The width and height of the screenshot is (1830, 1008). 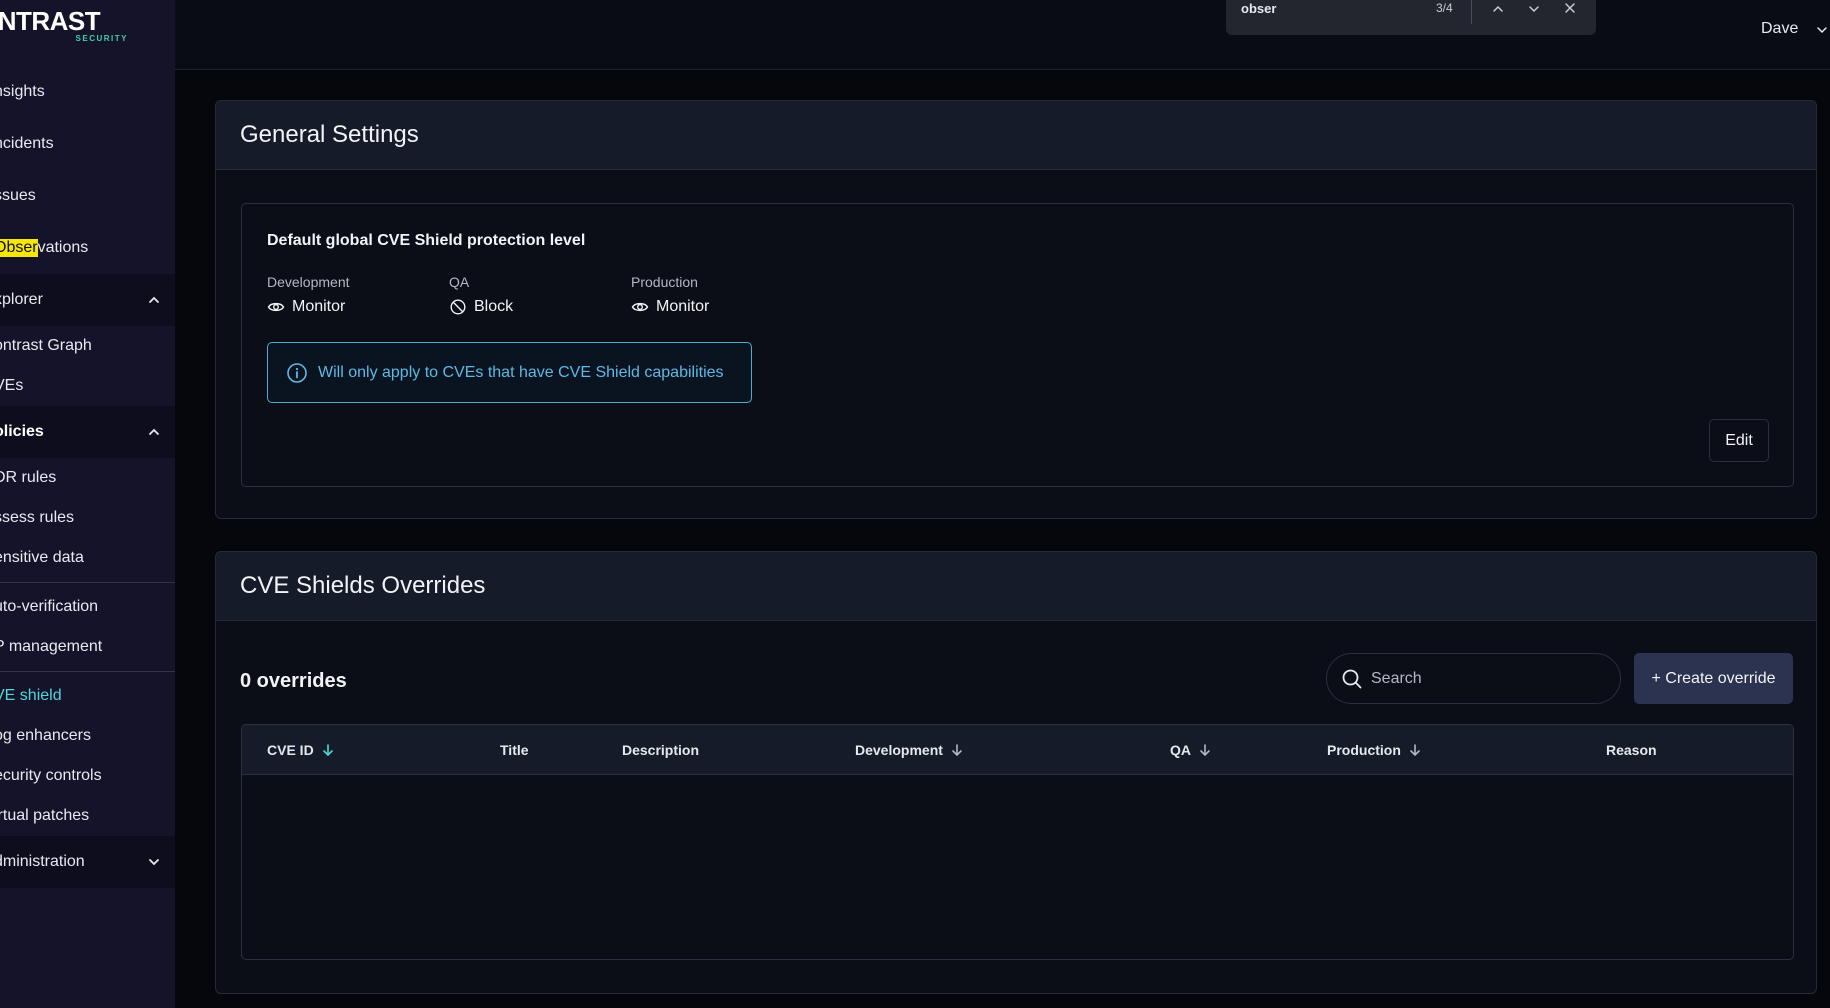 What do you see at coordinates (21, 299) in the screenshot?
I see `sidebar-section-label: xplorer` at bounding box center [21, 299].